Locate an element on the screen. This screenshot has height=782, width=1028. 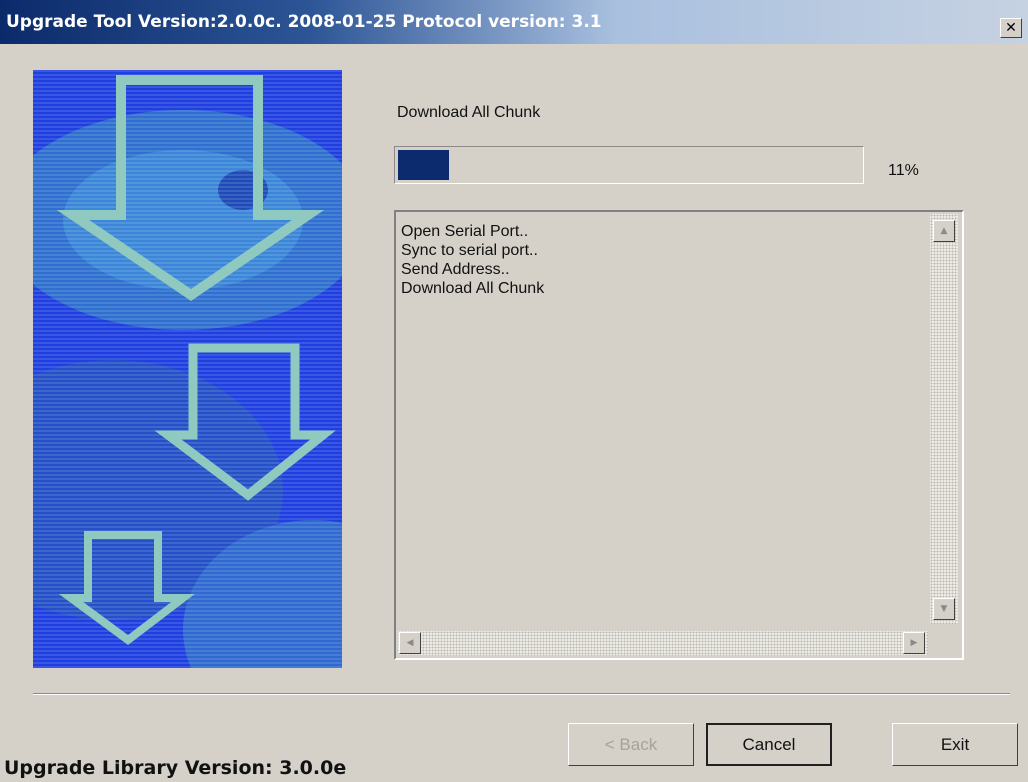
footer-divider is located at coordinates (521, 694).